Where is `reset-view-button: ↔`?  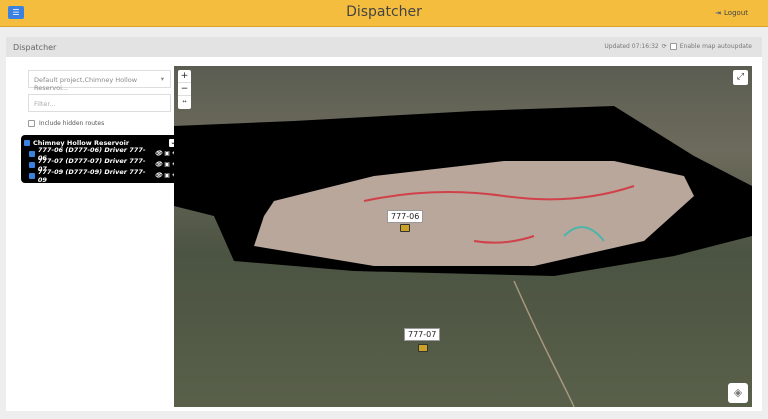 reset-view-button: ↔ is located at coordinates (184, 102).